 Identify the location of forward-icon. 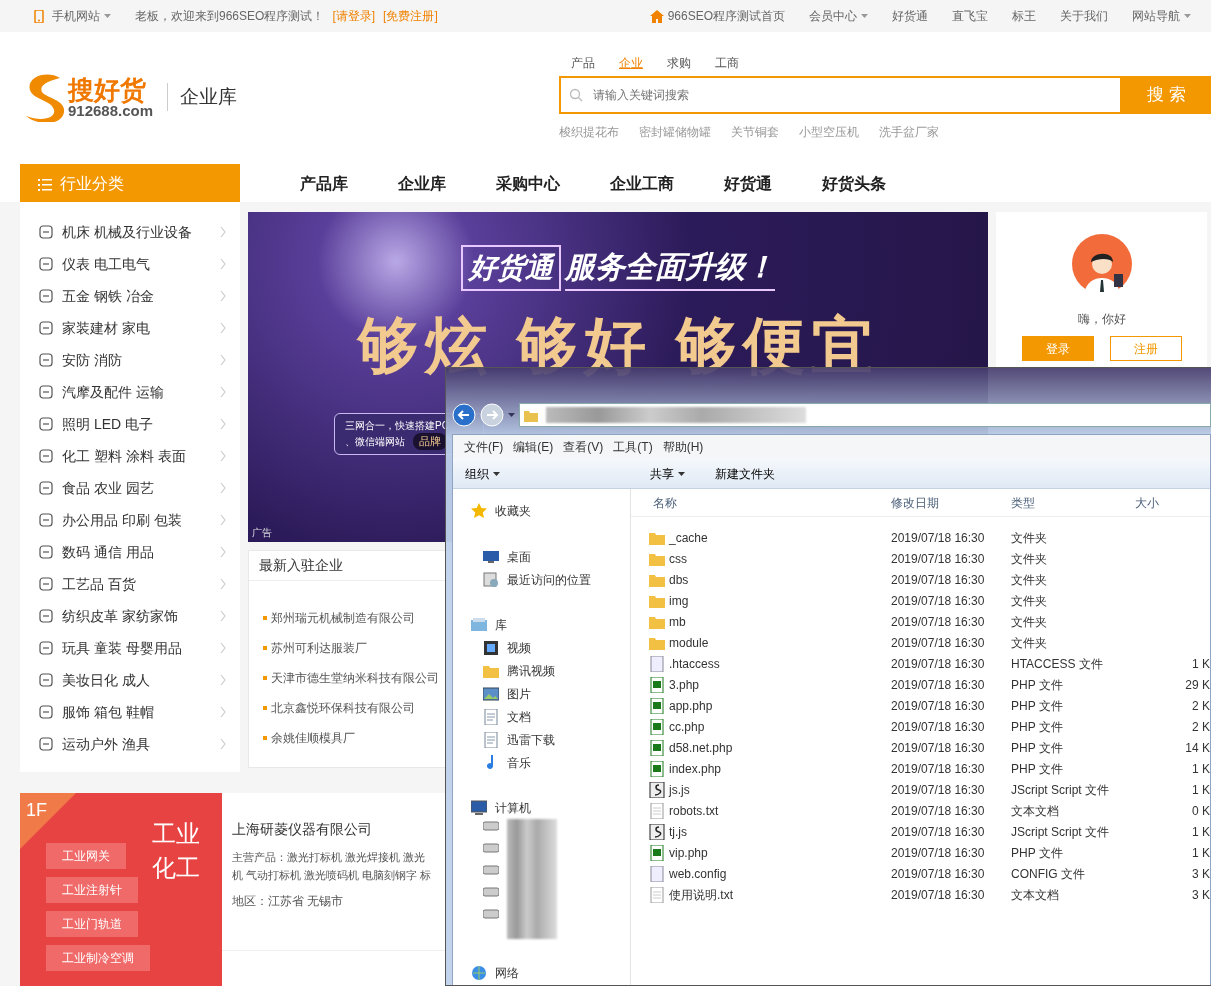
(492, 415).